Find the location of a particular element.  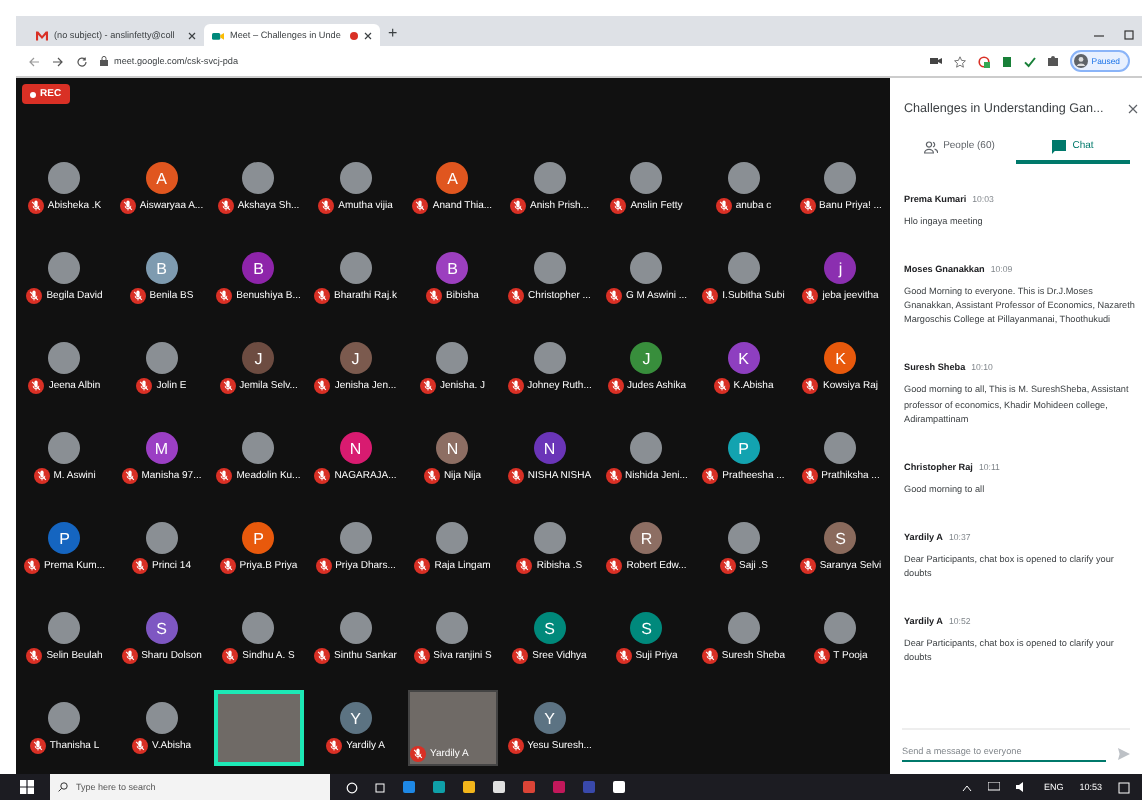

star-icon is located at coordinates (959, 61).